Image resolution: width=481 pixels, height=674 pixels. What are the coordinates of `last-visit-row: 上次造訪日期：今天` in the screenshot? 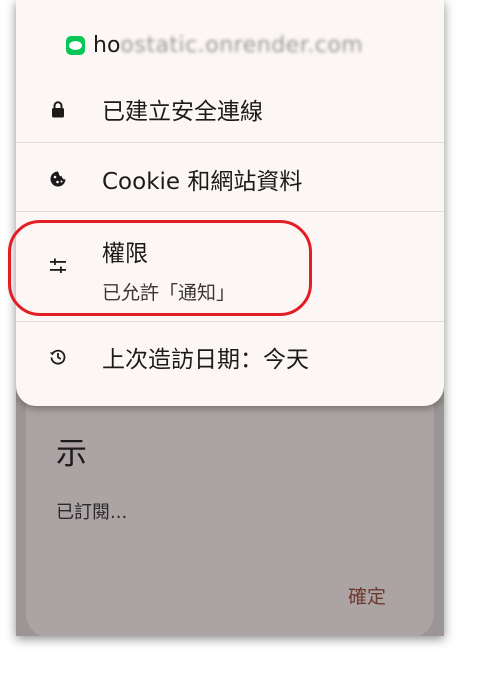 It's located at (230, 357).